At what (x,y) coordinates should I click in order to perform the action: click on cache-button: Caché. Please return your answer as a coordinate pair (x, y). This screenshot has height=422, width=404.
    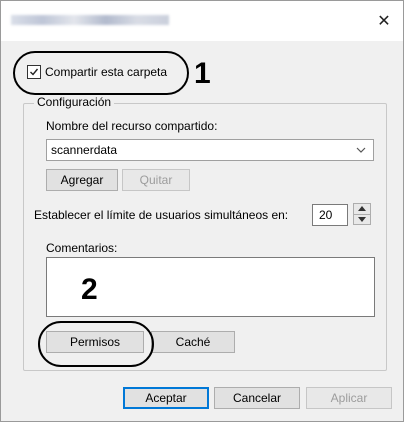
    Looking at the image, I should click on (193, 342).